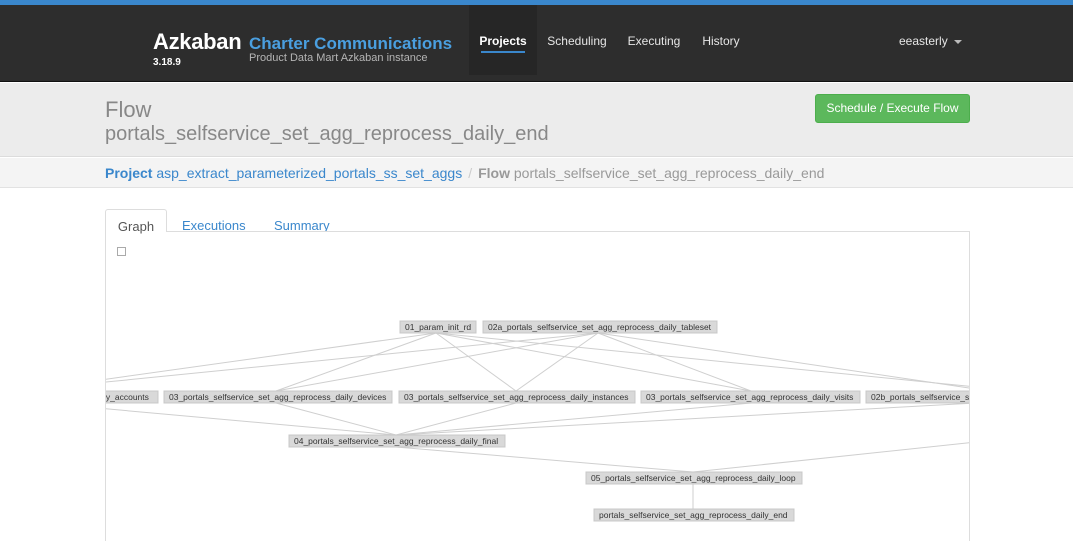 The width and height of the screenshot is (1073, 541). Describe the element at coordinates (214, 221) in the screenshot. I see `tab-executions: Executions` at that location.